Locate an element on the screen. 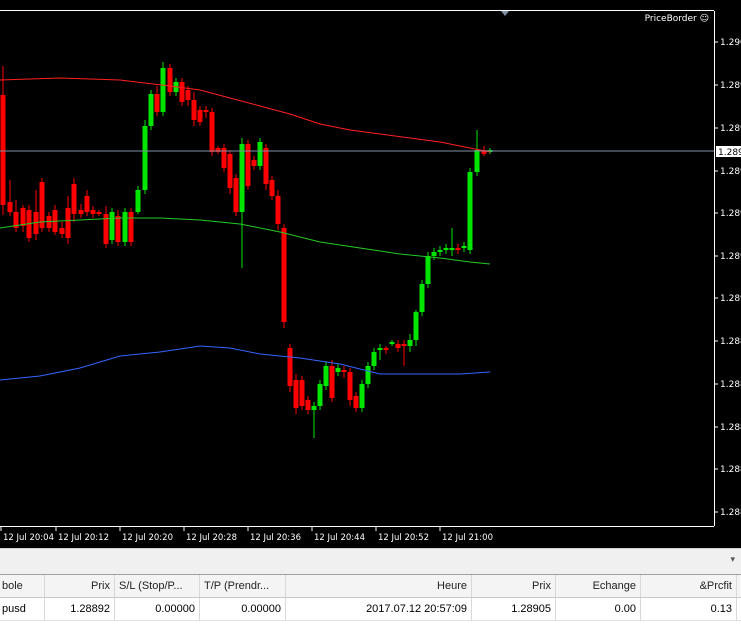  x-tick-label: 12 Jul 20:36 is located at coordinates (275, 538).